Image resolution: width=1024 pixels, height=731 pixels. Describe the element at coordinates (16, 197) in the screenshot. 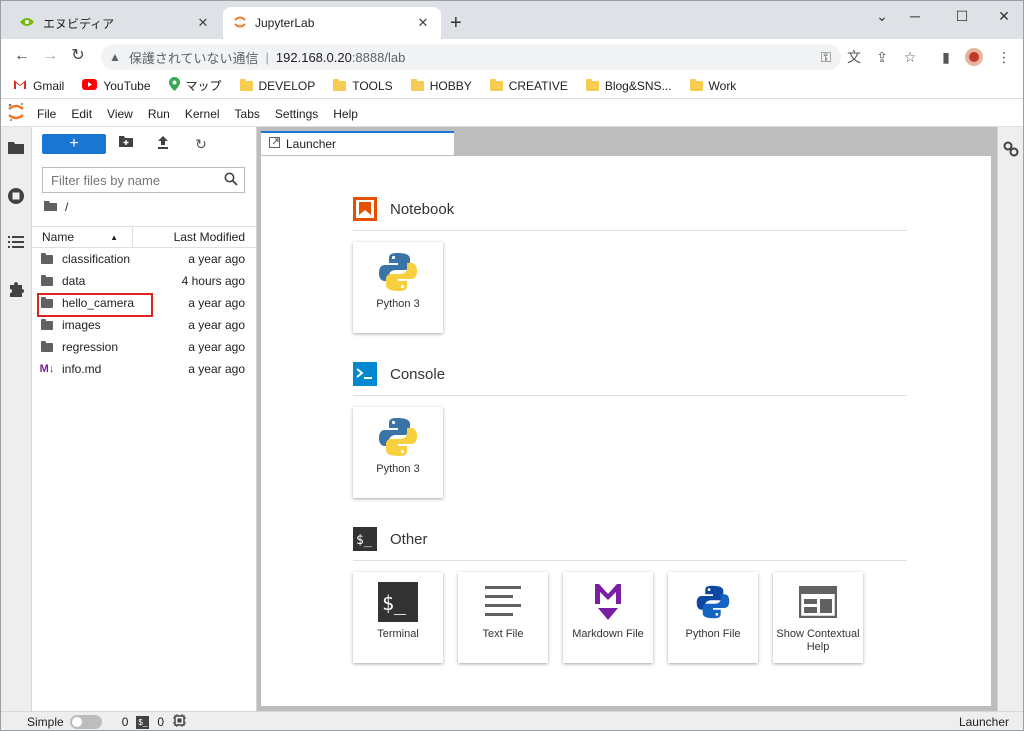

I see `running-sessions-icon` at that location.